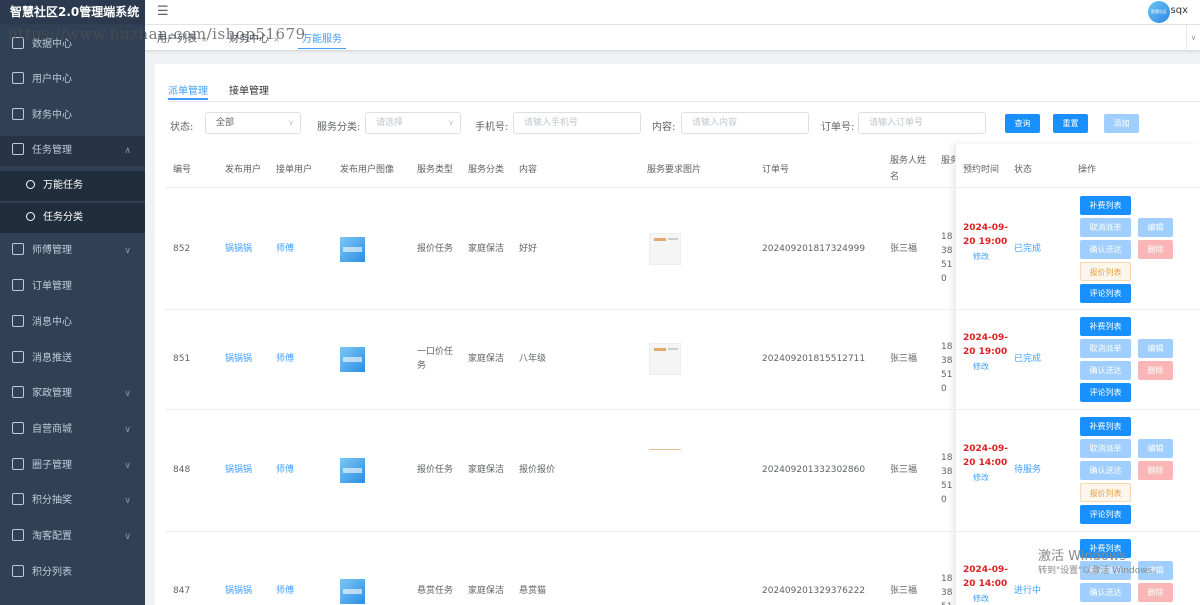  I want to click on sidebar-item-5: 任务分类, so click(72, 218).